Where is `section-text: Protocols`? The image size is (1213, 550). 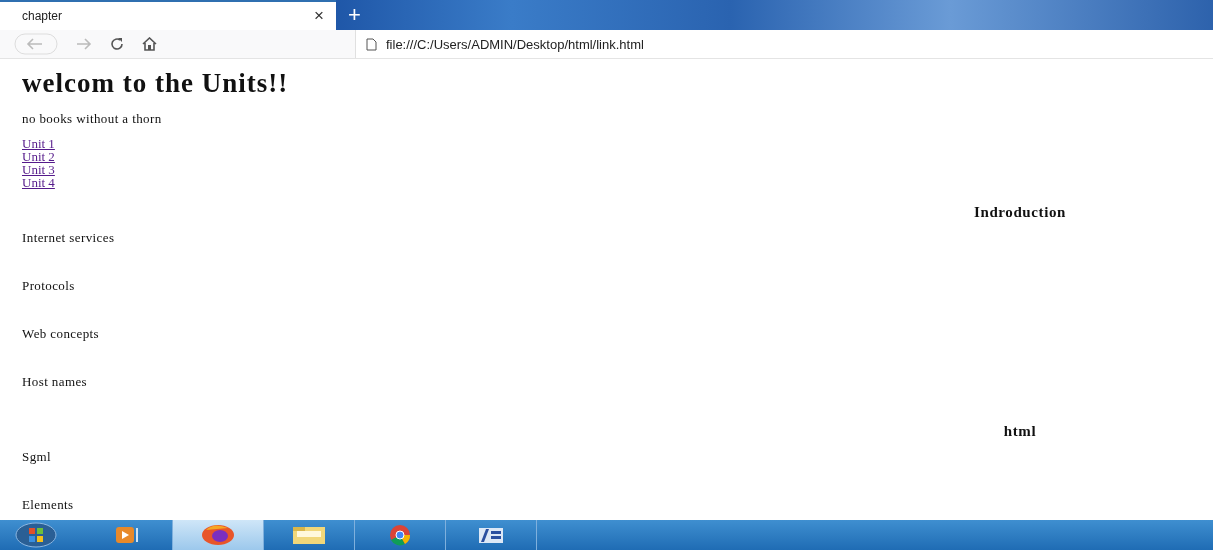 section-text: Protocols is located at coordinates (48, 286).